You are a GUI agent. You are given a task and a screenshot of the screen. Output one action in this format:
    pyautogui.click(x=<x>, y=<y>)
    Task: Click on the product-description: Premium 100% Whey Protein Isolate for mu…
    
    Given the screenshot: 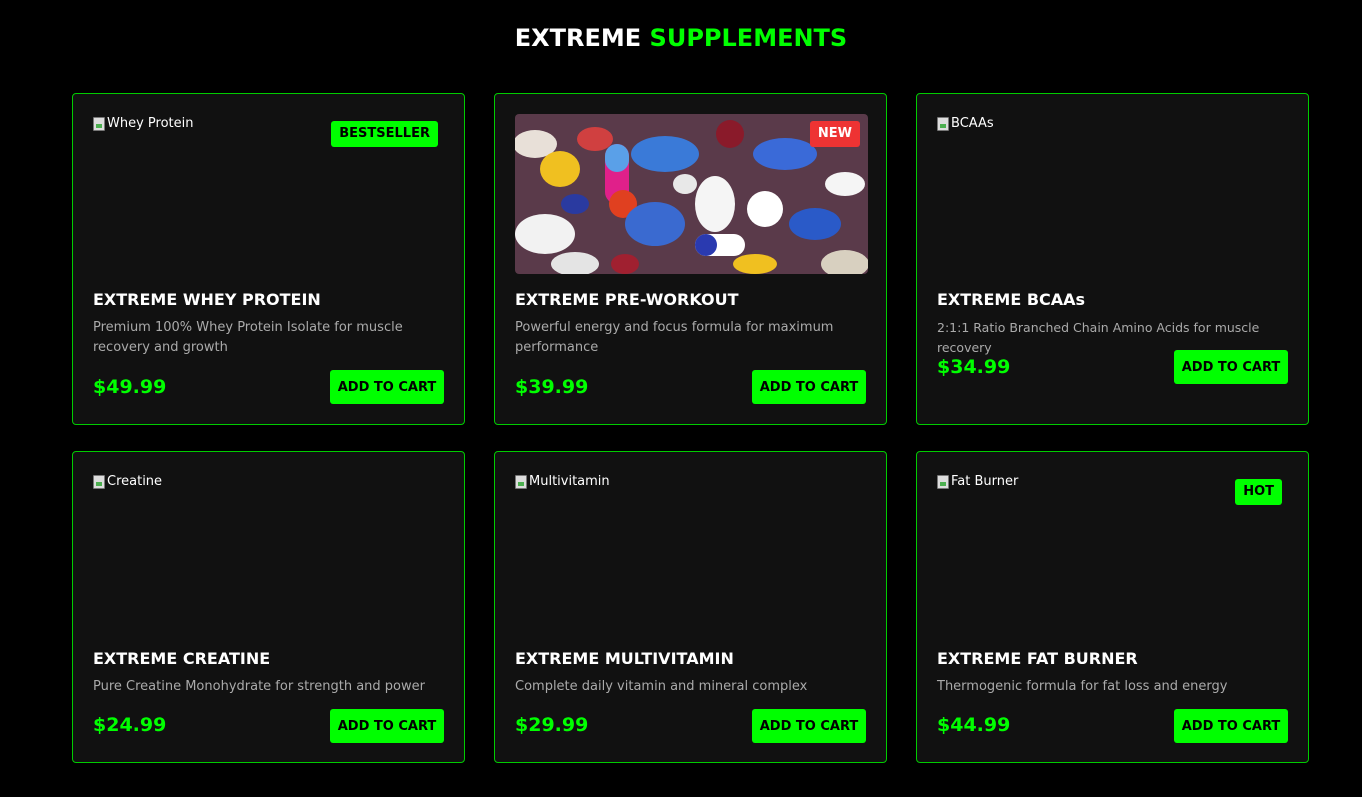 What is the action you would take?
    pyautogui.click(x=248, y=337)
    